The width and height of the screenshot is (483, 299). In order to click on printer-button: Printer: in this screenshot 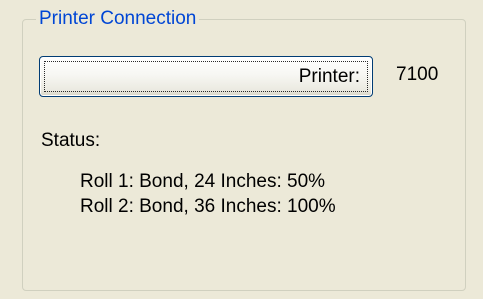, I will do `click(206, 76)`.